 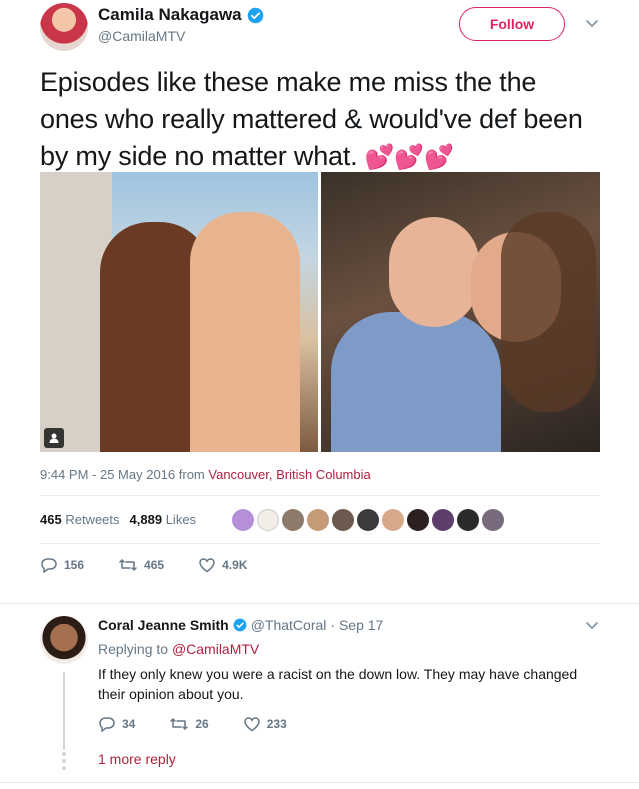 What do you see at coordinates (92, 519) in the screenshot?
I see `retweets-label: Retweets` at bounding box center [92, 519].